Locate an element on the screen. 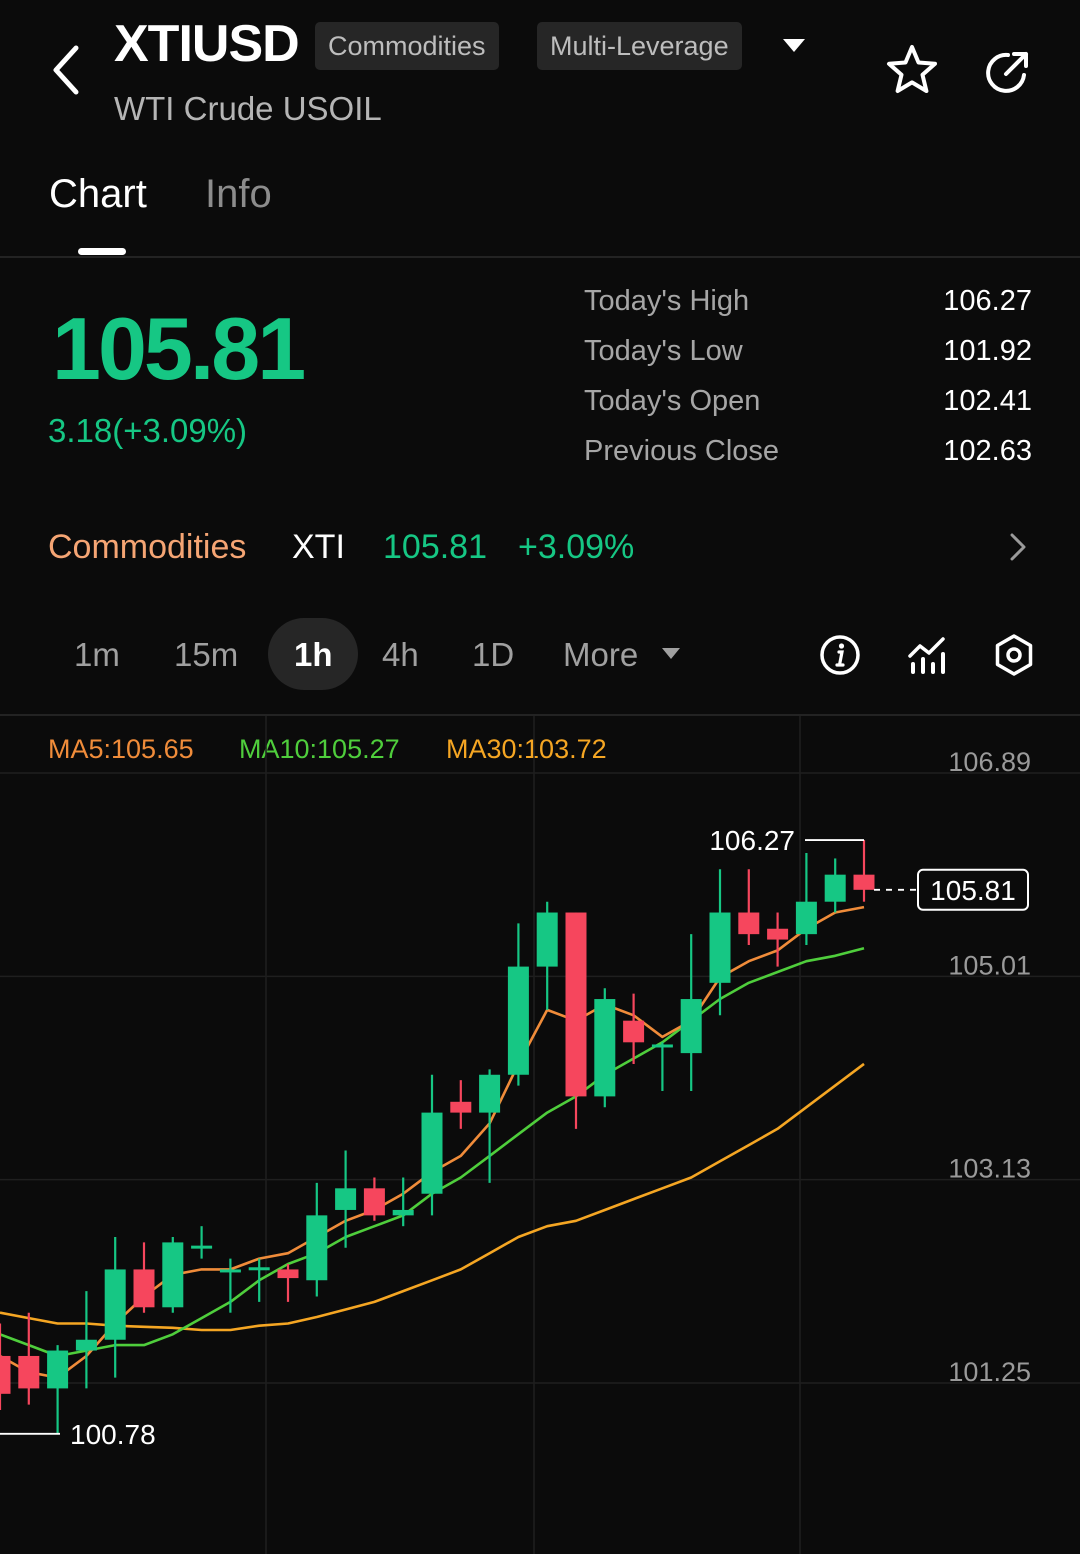 This screenshot has width=1080, height=1554. y-tick-label: 103.13 is located at coordinates (989, 1169).